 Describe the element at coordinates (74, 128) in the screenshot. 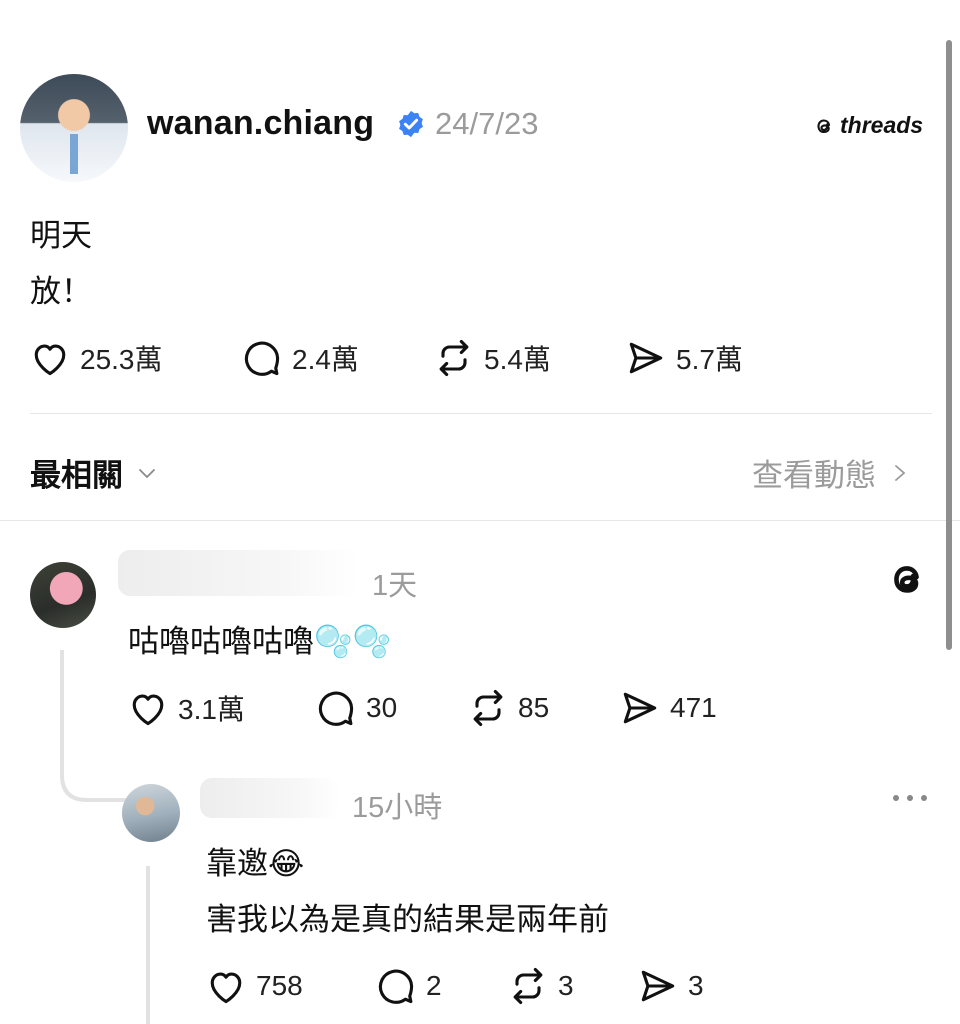

I see `author-avatar` at that location.